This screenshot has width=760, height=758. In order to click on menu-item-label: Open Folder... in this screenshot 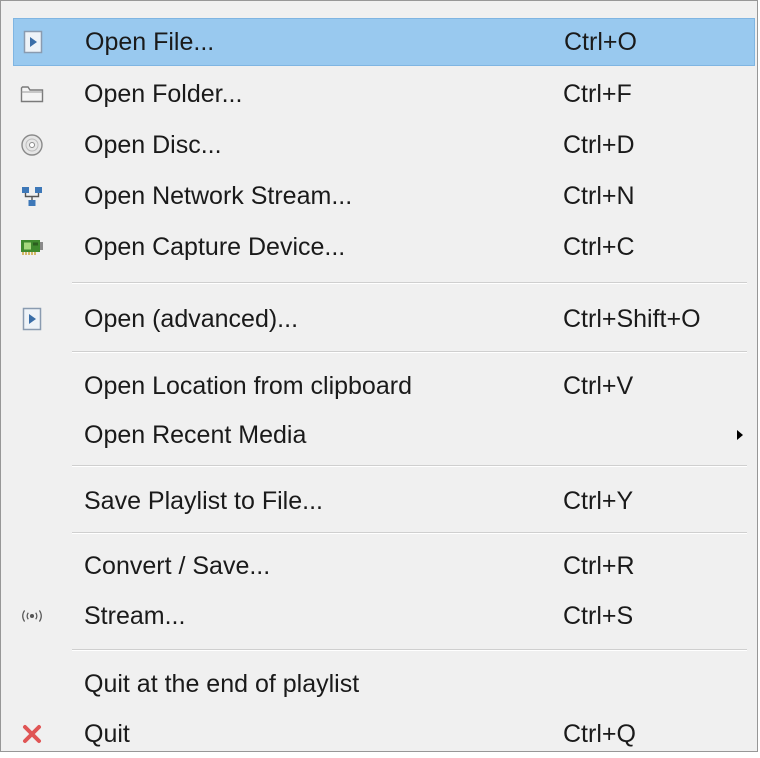, I will do `click(163, 93)`.